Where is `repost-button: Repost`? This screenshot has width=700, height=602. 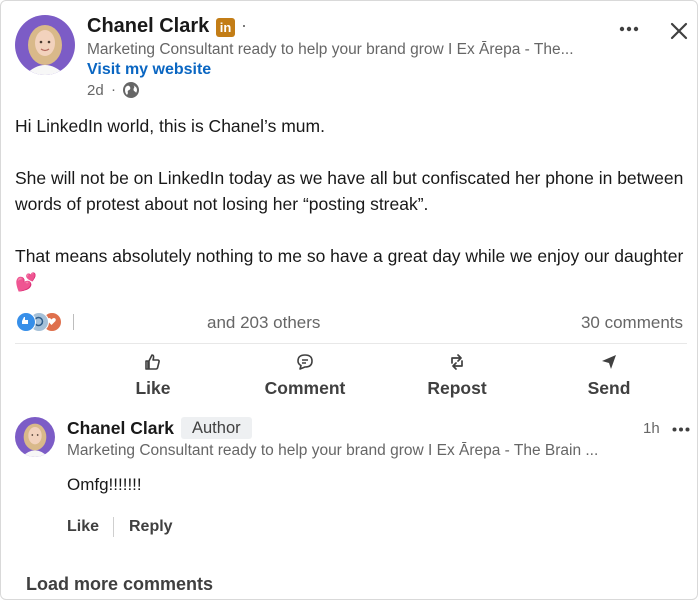
repost-button: Repost is located at coordinates (457, 376).